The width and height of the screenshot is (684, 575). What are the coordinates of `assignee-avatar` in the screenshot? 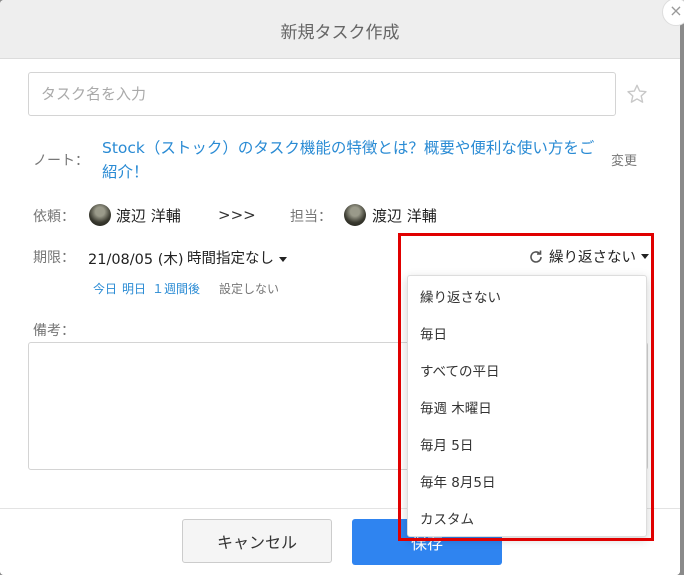 It's located at (355, 215).